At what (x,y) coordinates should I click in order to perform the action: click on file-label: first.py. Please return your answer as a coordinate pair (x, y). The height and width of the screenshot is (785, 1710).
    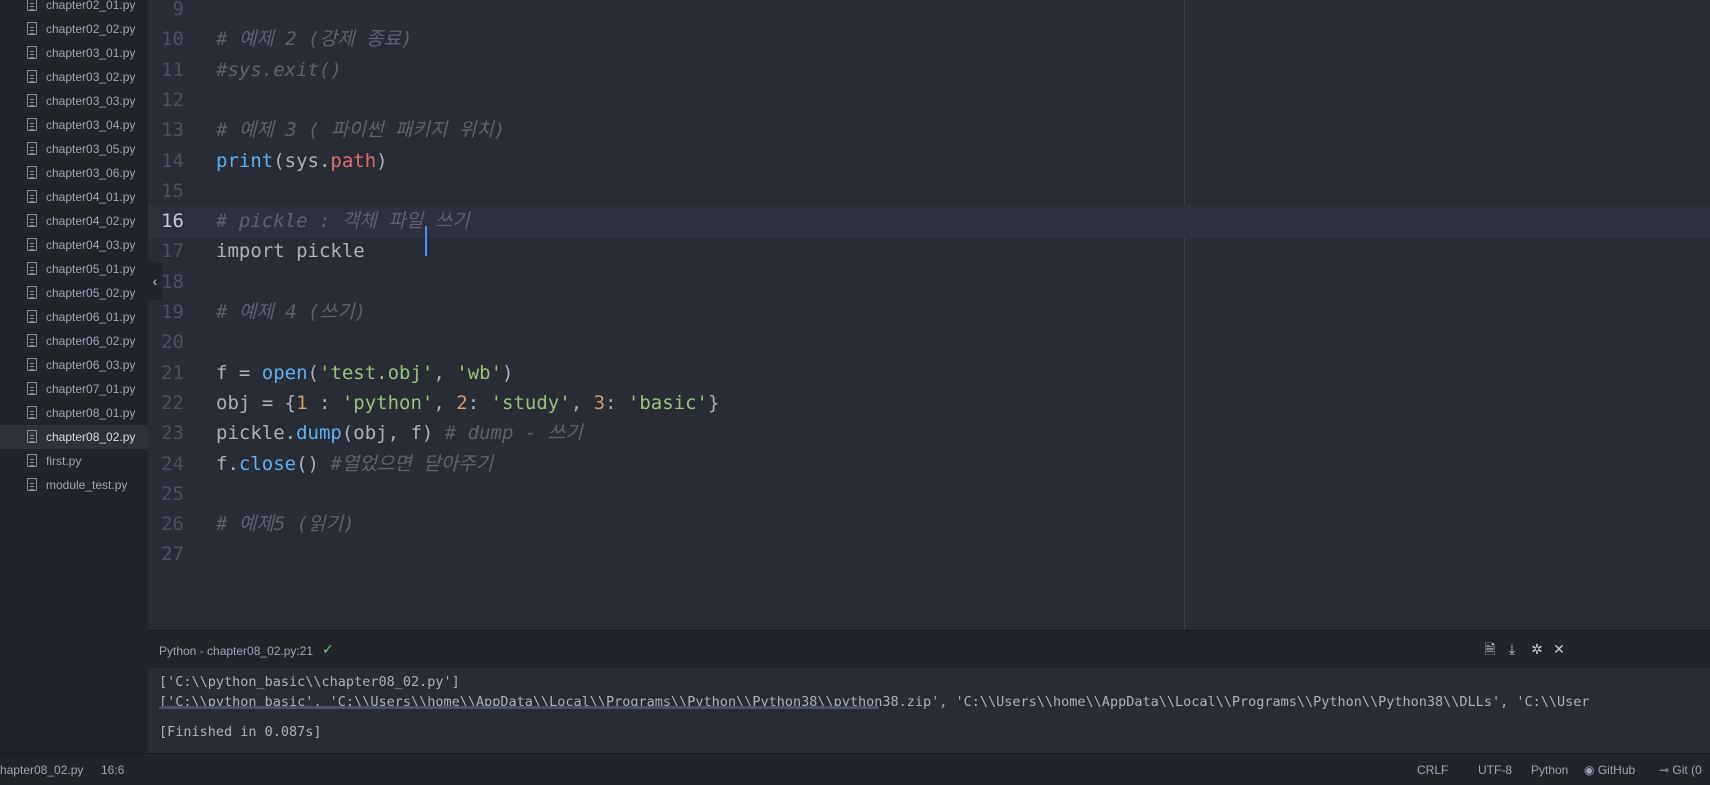
    Looking at the image, I should click on (64, 461).